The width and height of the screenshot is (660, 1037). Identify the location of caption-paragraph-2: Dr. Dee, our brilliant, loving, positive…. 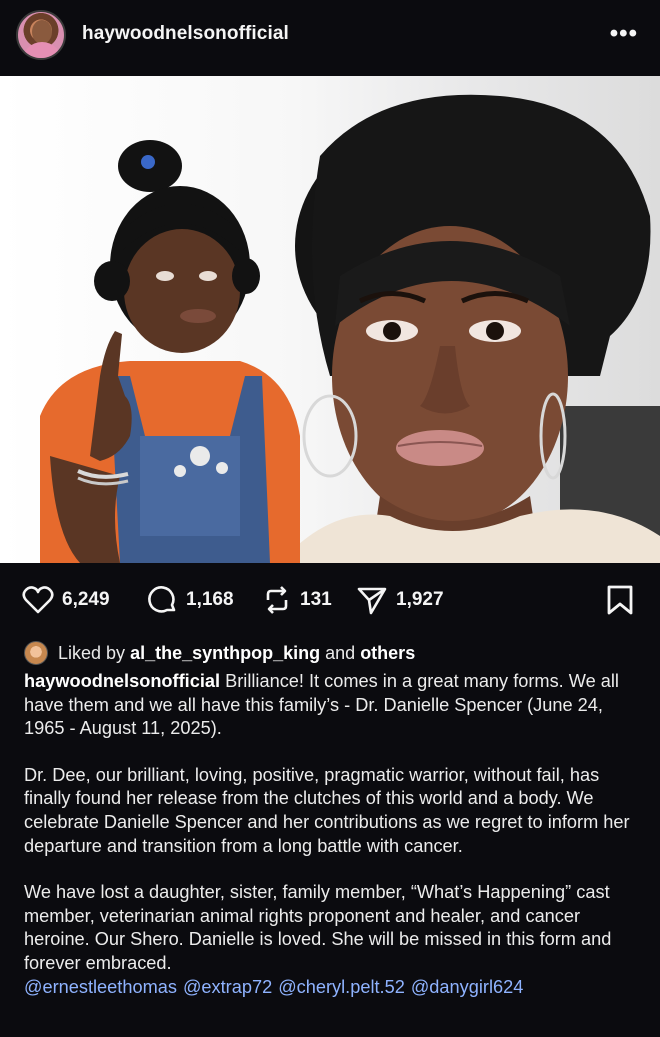
(327, 810).